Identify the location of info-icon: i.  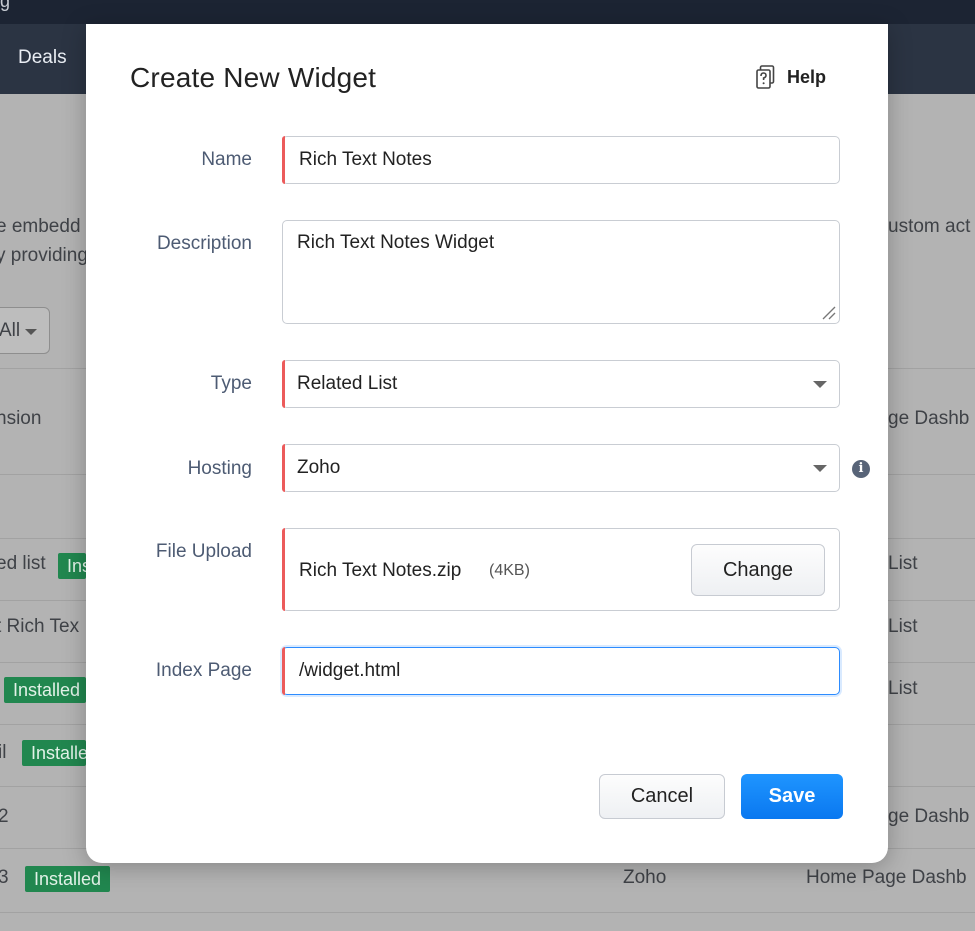
(861, 469).